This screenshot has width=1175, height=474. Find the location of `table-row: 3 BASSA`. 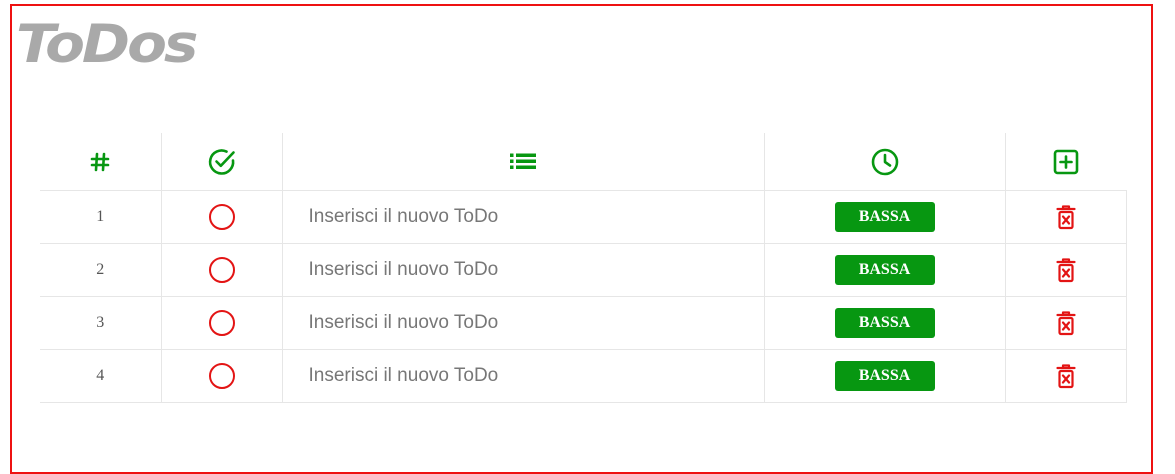

table-row: 3 BASSA is located at coordinates (583, 323).